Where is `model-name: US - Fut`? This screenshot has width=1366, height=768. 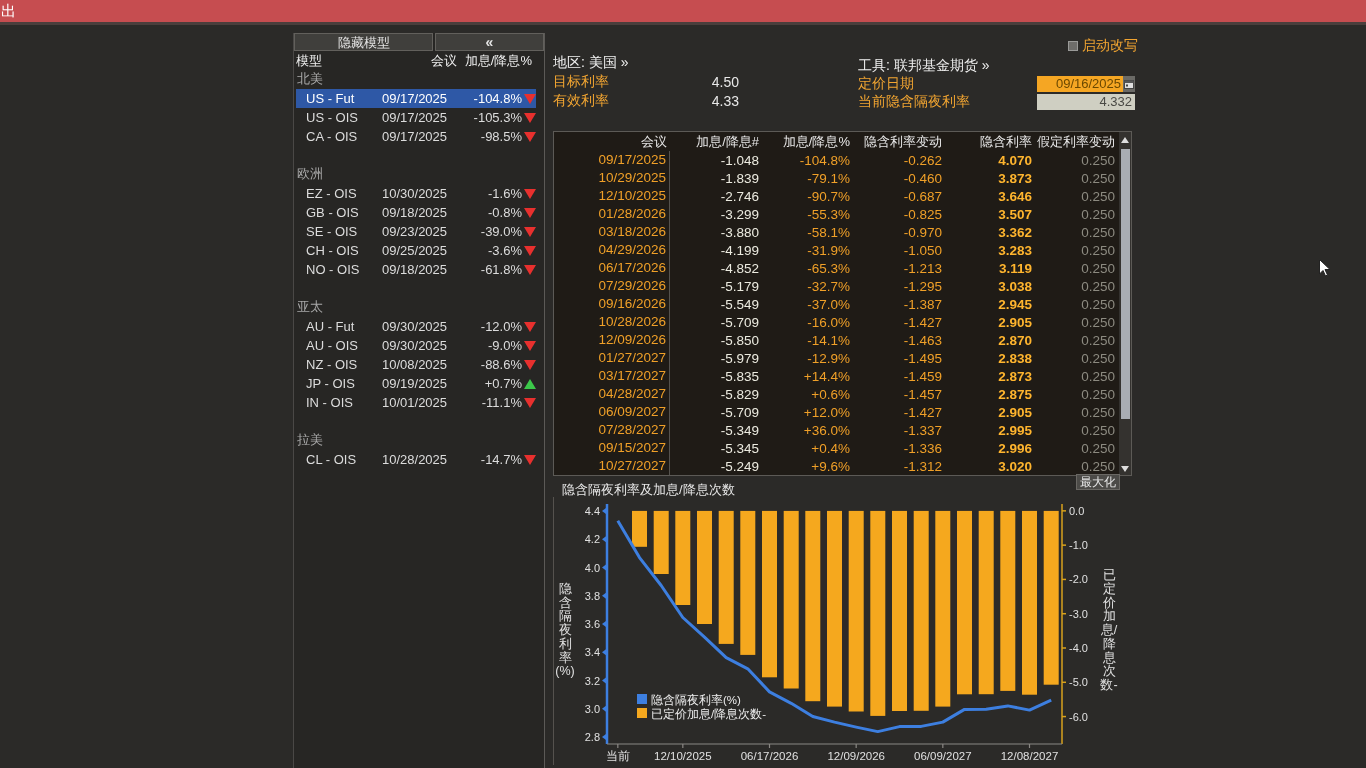 model-name: US - Fut is located at coordinates (331, 98).